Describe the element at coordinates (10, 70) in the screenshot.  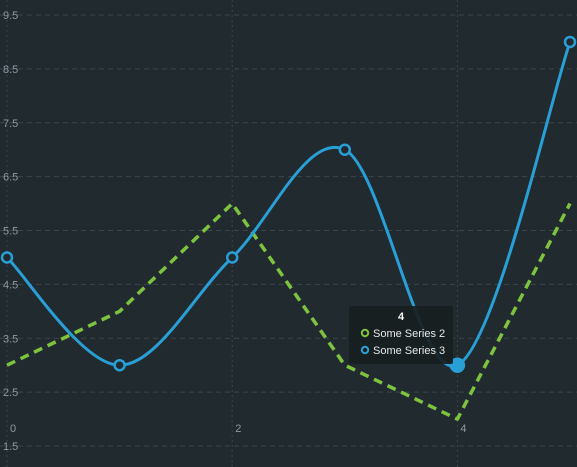
I see `y-tick-label: 8.5` at that location.